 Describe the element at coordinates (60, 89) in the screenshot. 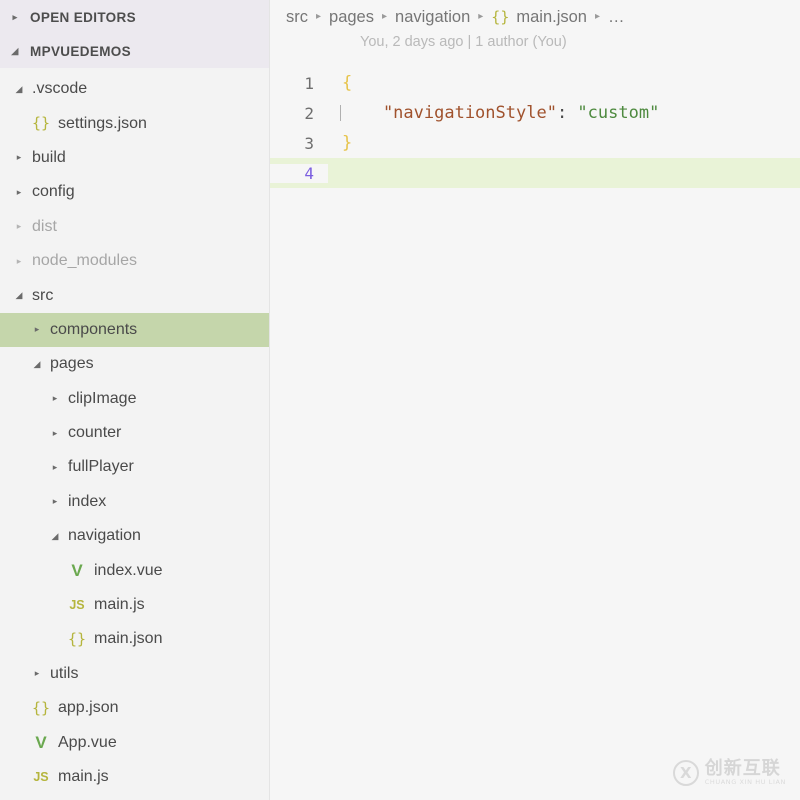

I see `tree-row-label: .vscode` at that location.